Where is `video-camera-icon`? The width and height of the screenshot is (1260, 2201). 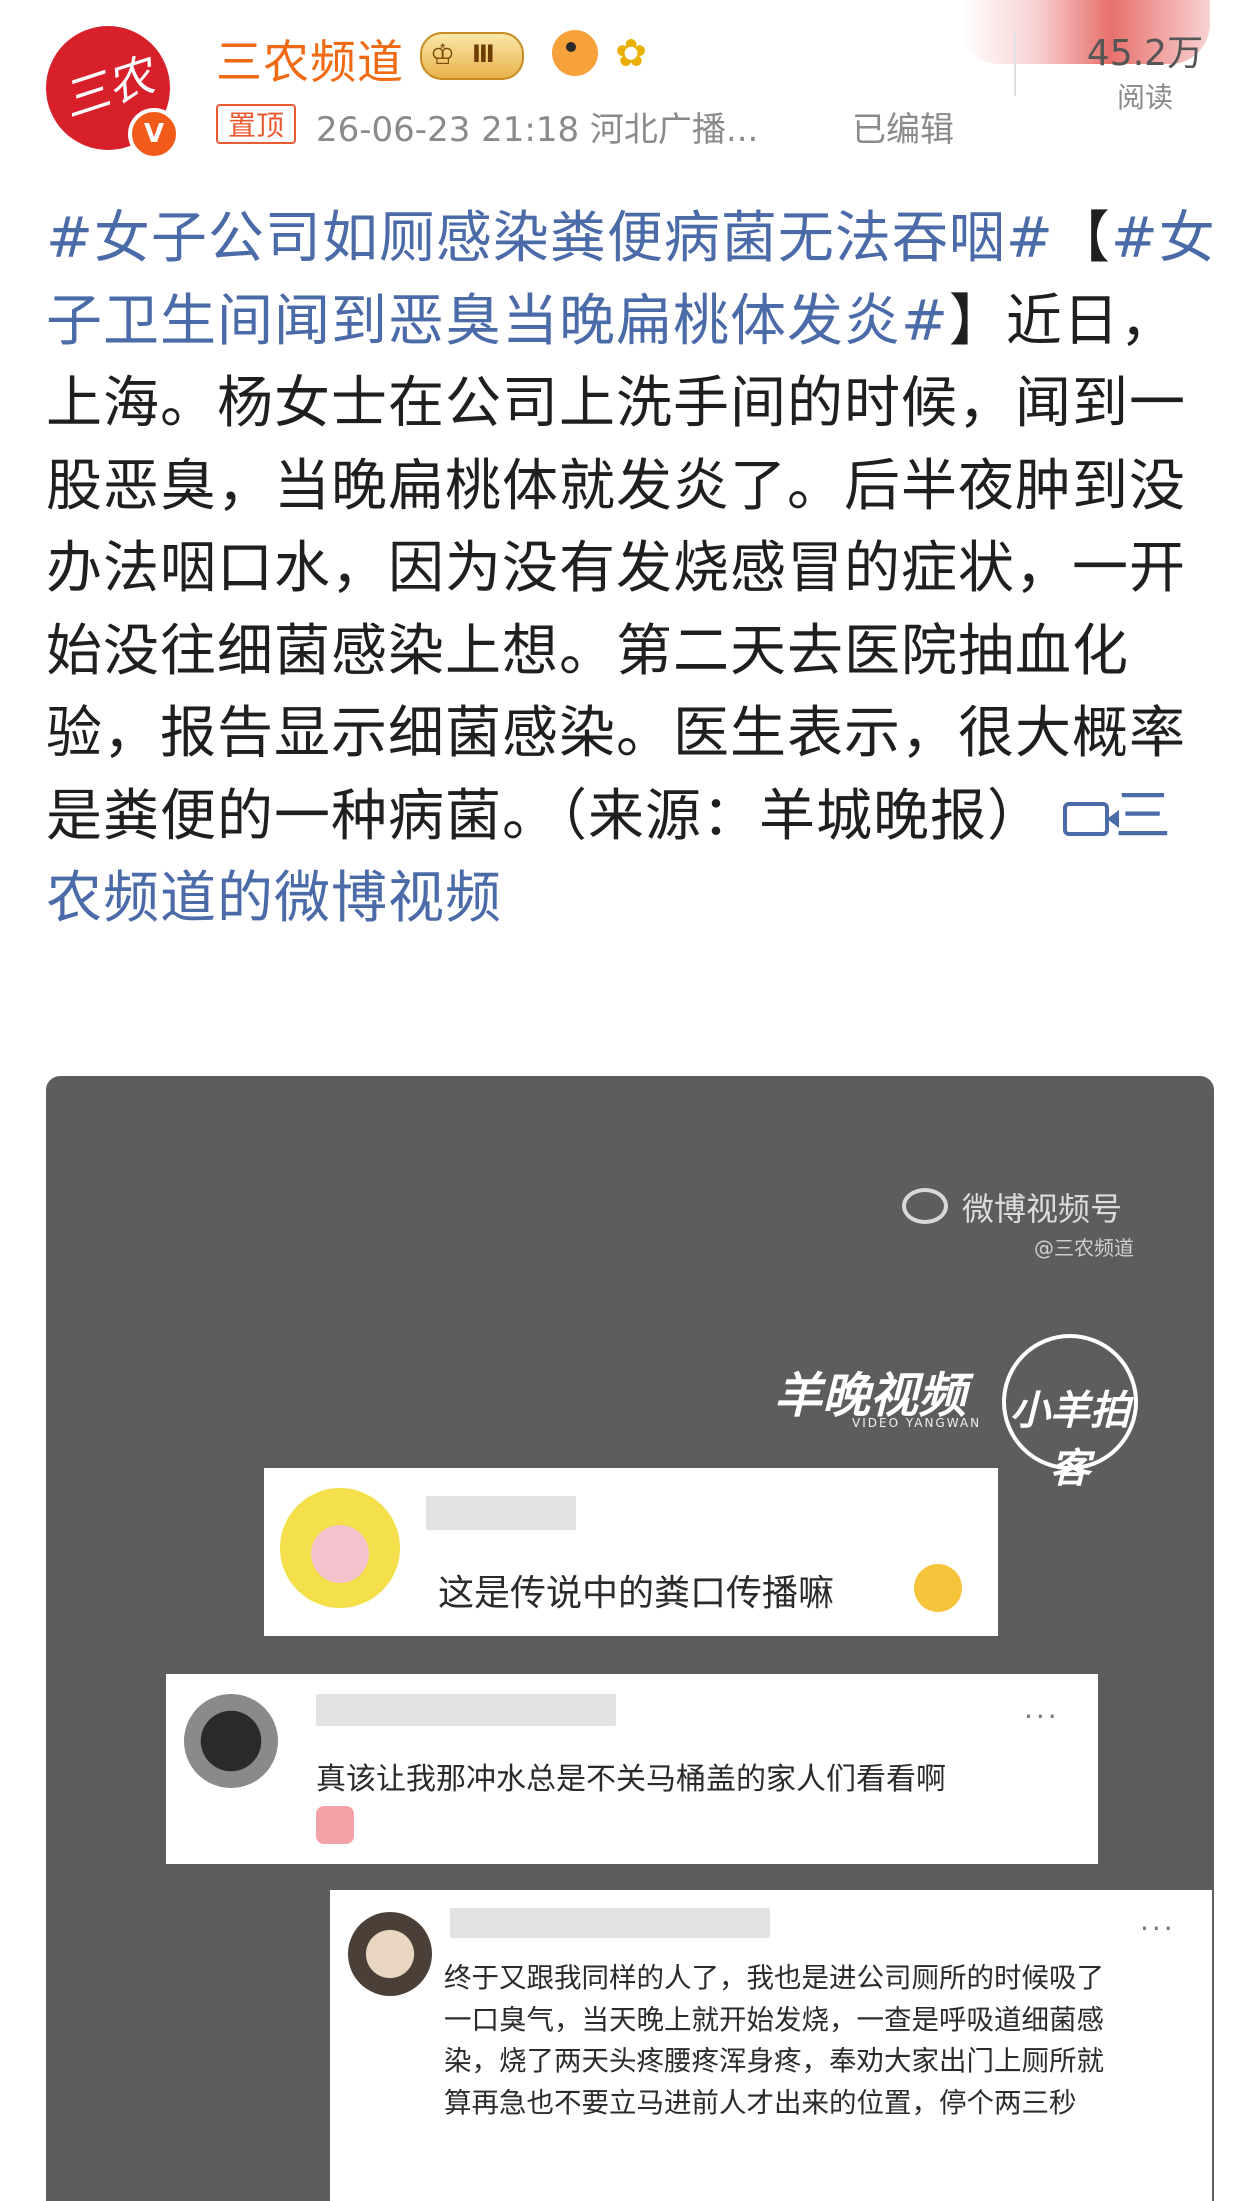
video-camera-icon is located at coordinates (1090, 819).